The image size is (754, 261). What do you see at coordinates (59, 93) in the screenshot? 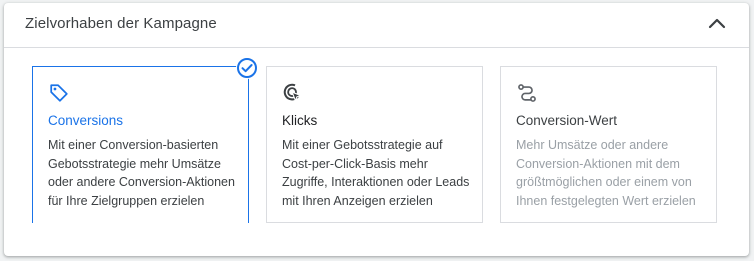
I see `tag-icon` at bounding box center [59, 93].